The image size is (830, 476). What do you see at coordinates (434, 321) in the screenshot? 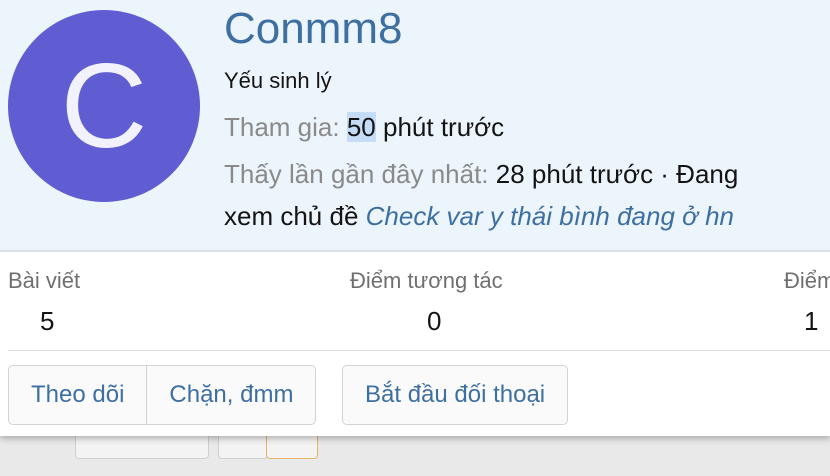
I see `stat-value-reactions: 0` at bounding box center [434, 321].